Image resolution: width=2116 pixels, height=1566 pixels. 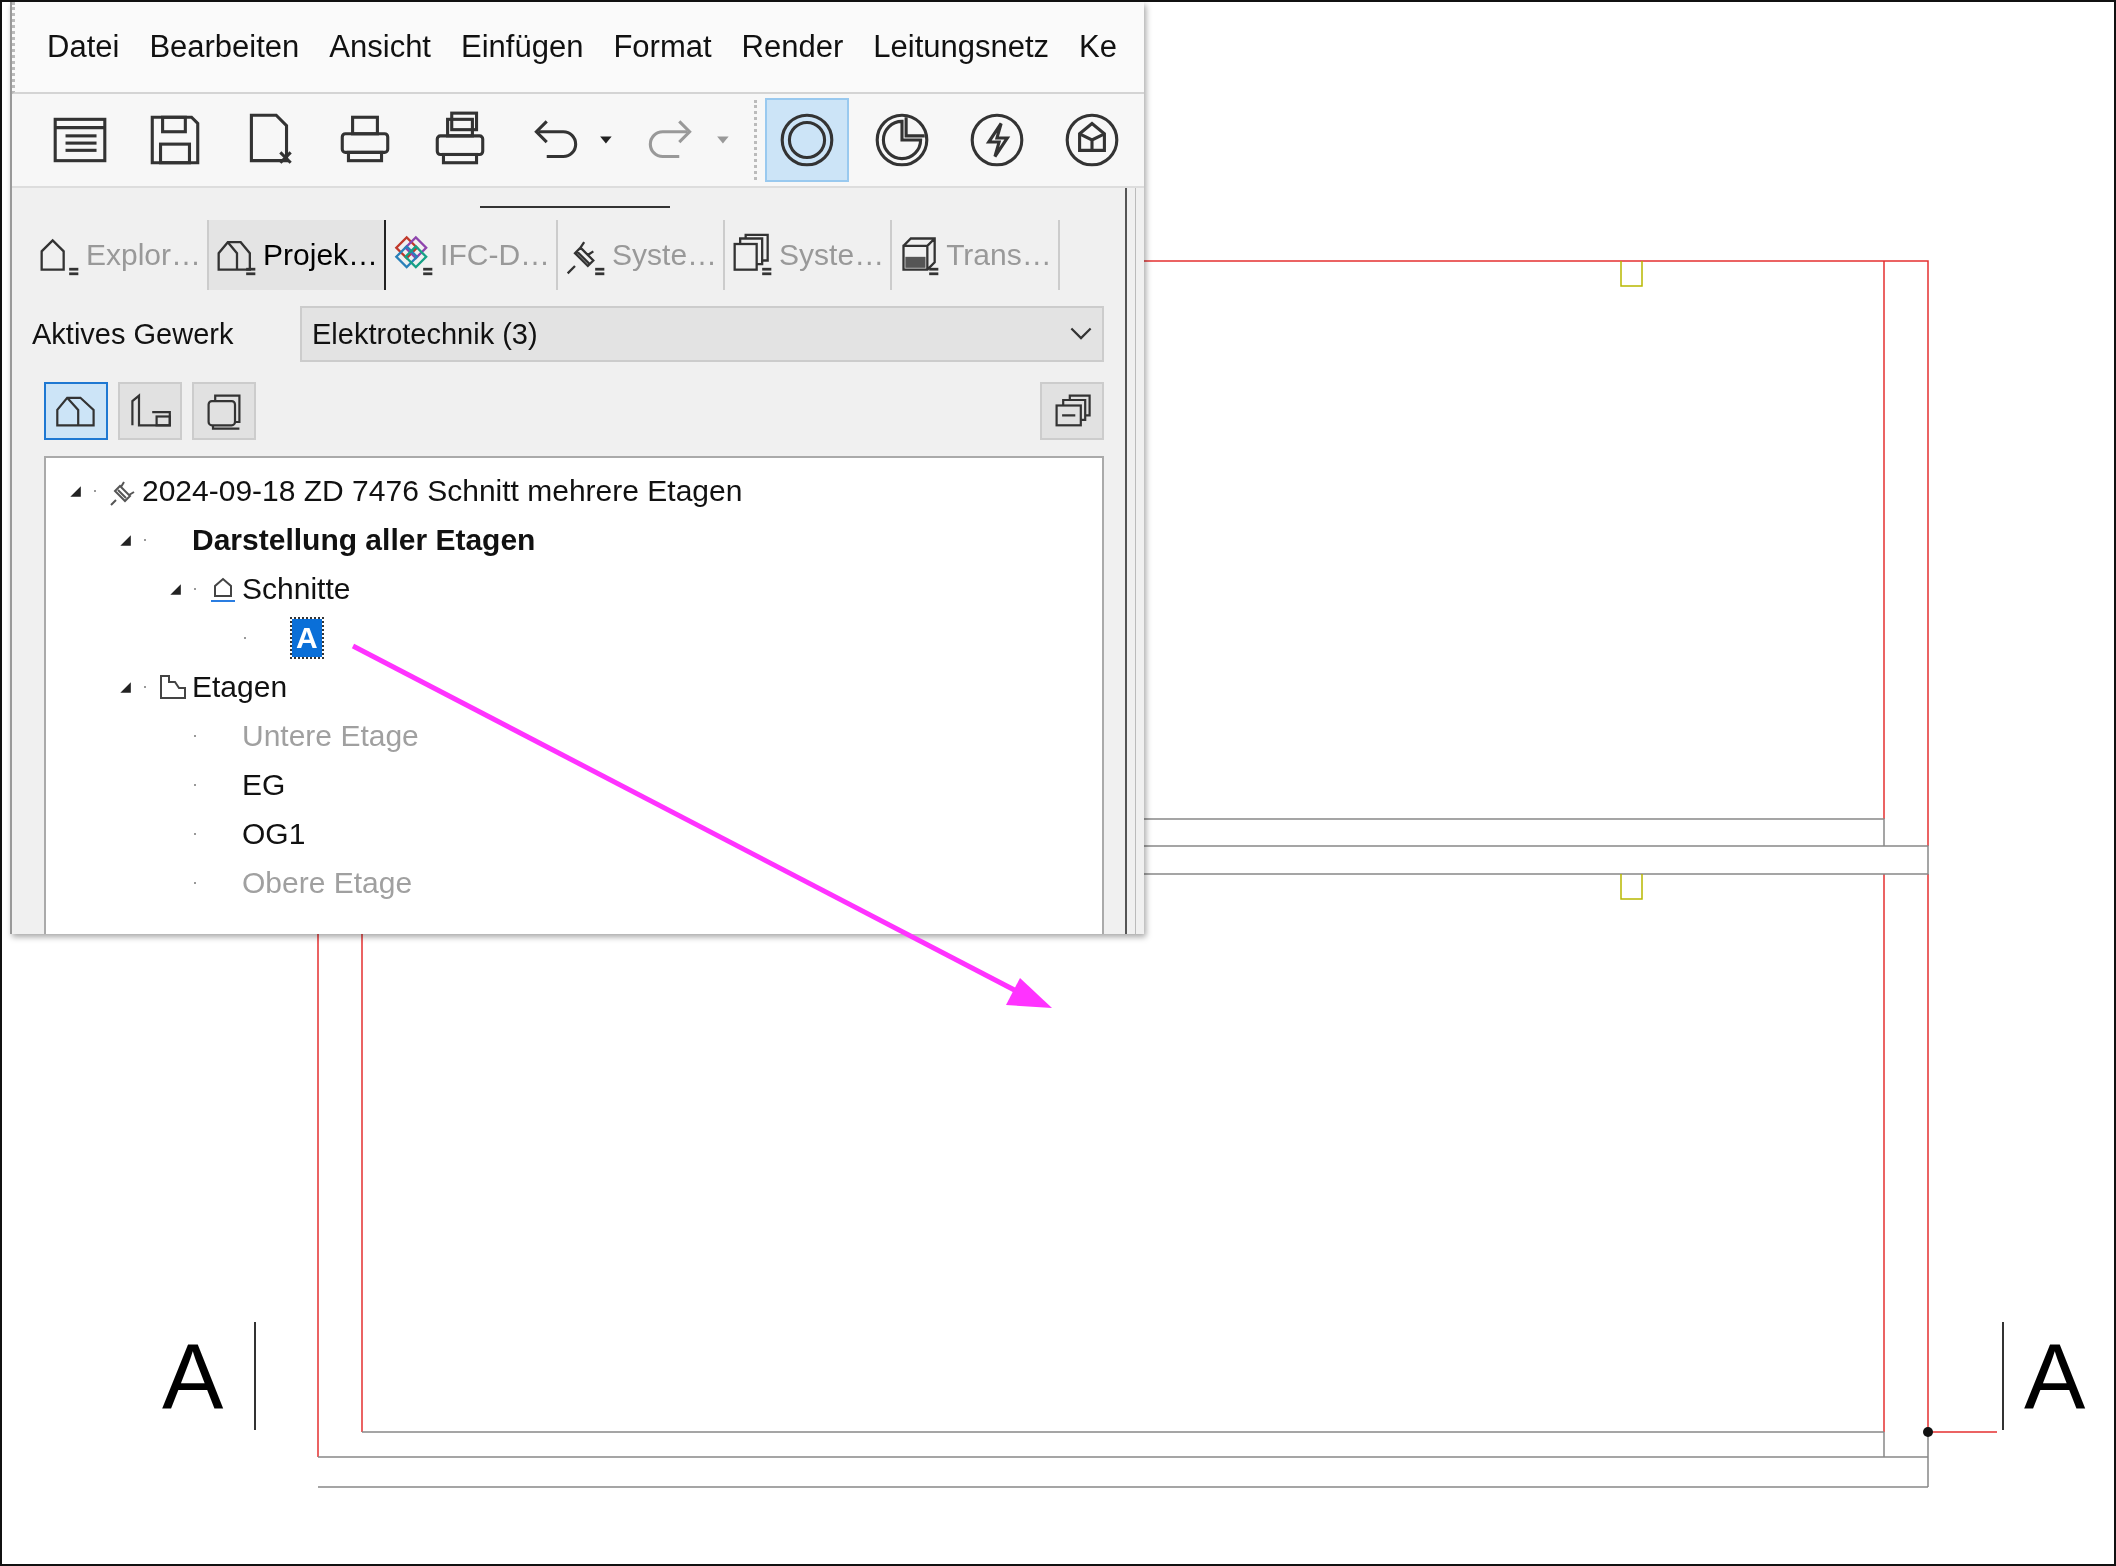 I want to click on collapse-all-button, so click(x=1072, y=411).